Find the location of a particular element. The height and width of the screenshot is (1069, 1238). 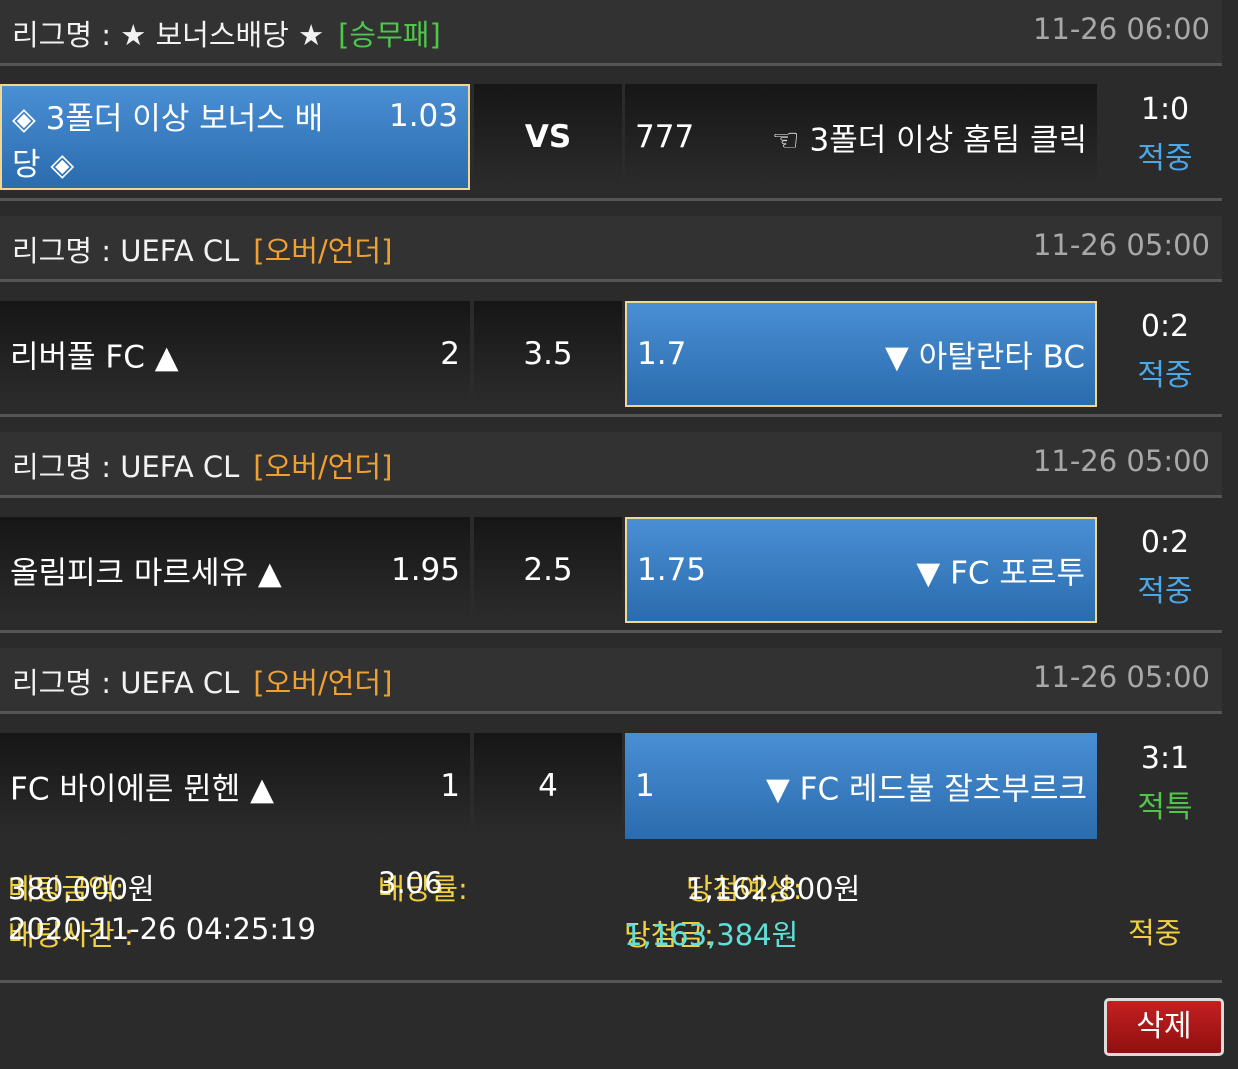

away-pick: 777 ☜ 3폴더 이상 홈팀 클릭 is located at coordinates (861, 137).